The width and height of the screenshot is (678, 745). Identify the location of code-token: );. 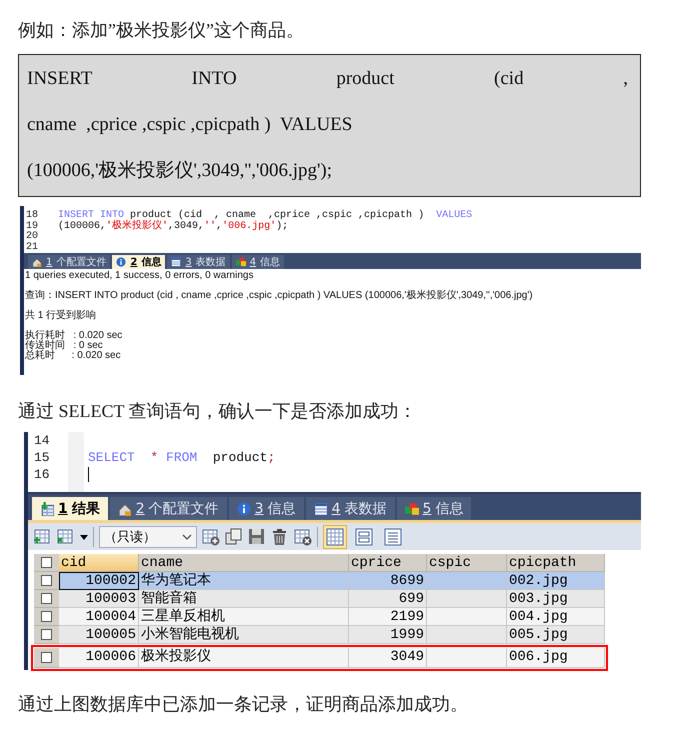
(282, 227).